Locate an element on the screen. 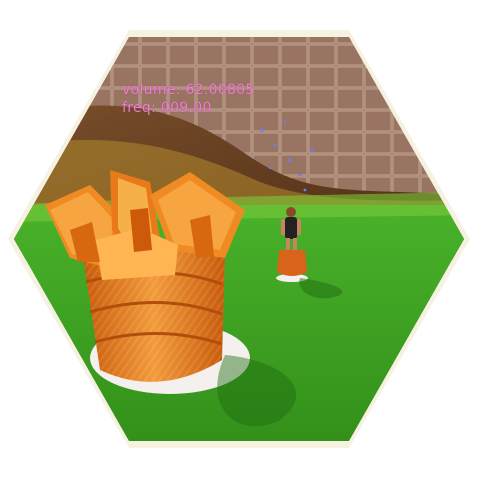 This screenshot has height=478, width=478. small-drum is located at coordinates (292, 263).